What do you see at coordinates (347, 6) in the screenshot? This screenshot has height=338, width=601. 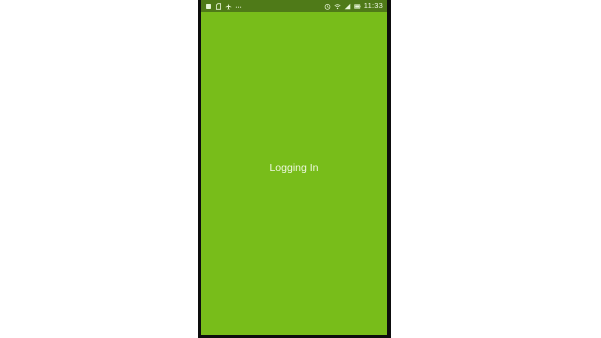 I see `signal-icon` at bounding box center [347, 6].